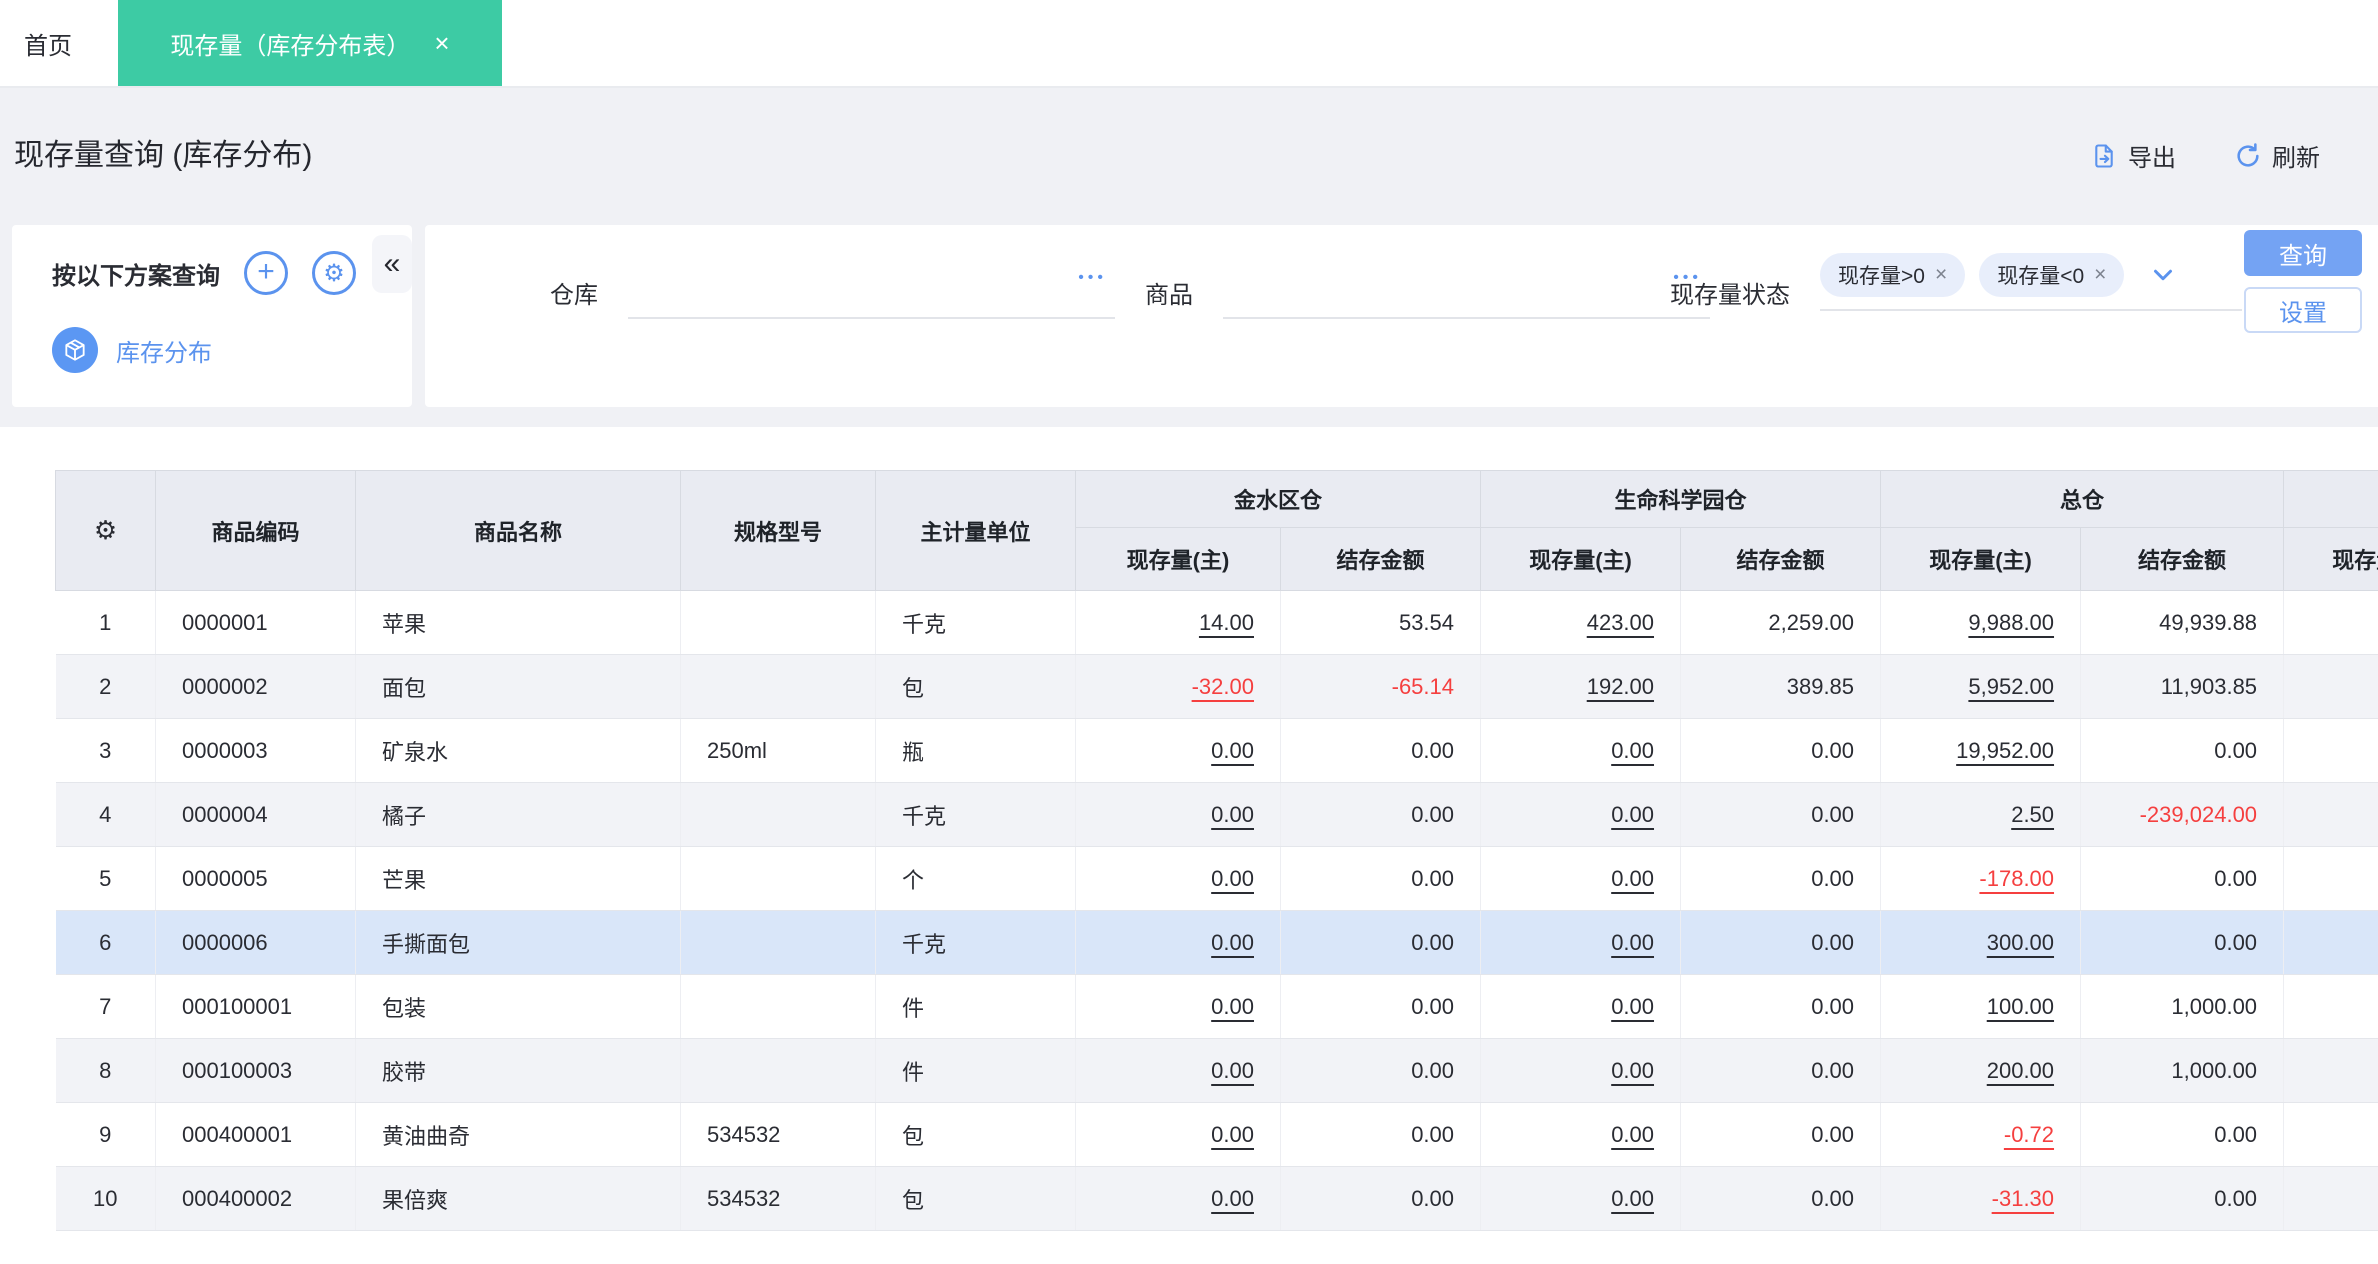 The height and width of the screenshot is (1264, 2378). I want to click on column-settings-icon: ⚙, so click(105, 530).